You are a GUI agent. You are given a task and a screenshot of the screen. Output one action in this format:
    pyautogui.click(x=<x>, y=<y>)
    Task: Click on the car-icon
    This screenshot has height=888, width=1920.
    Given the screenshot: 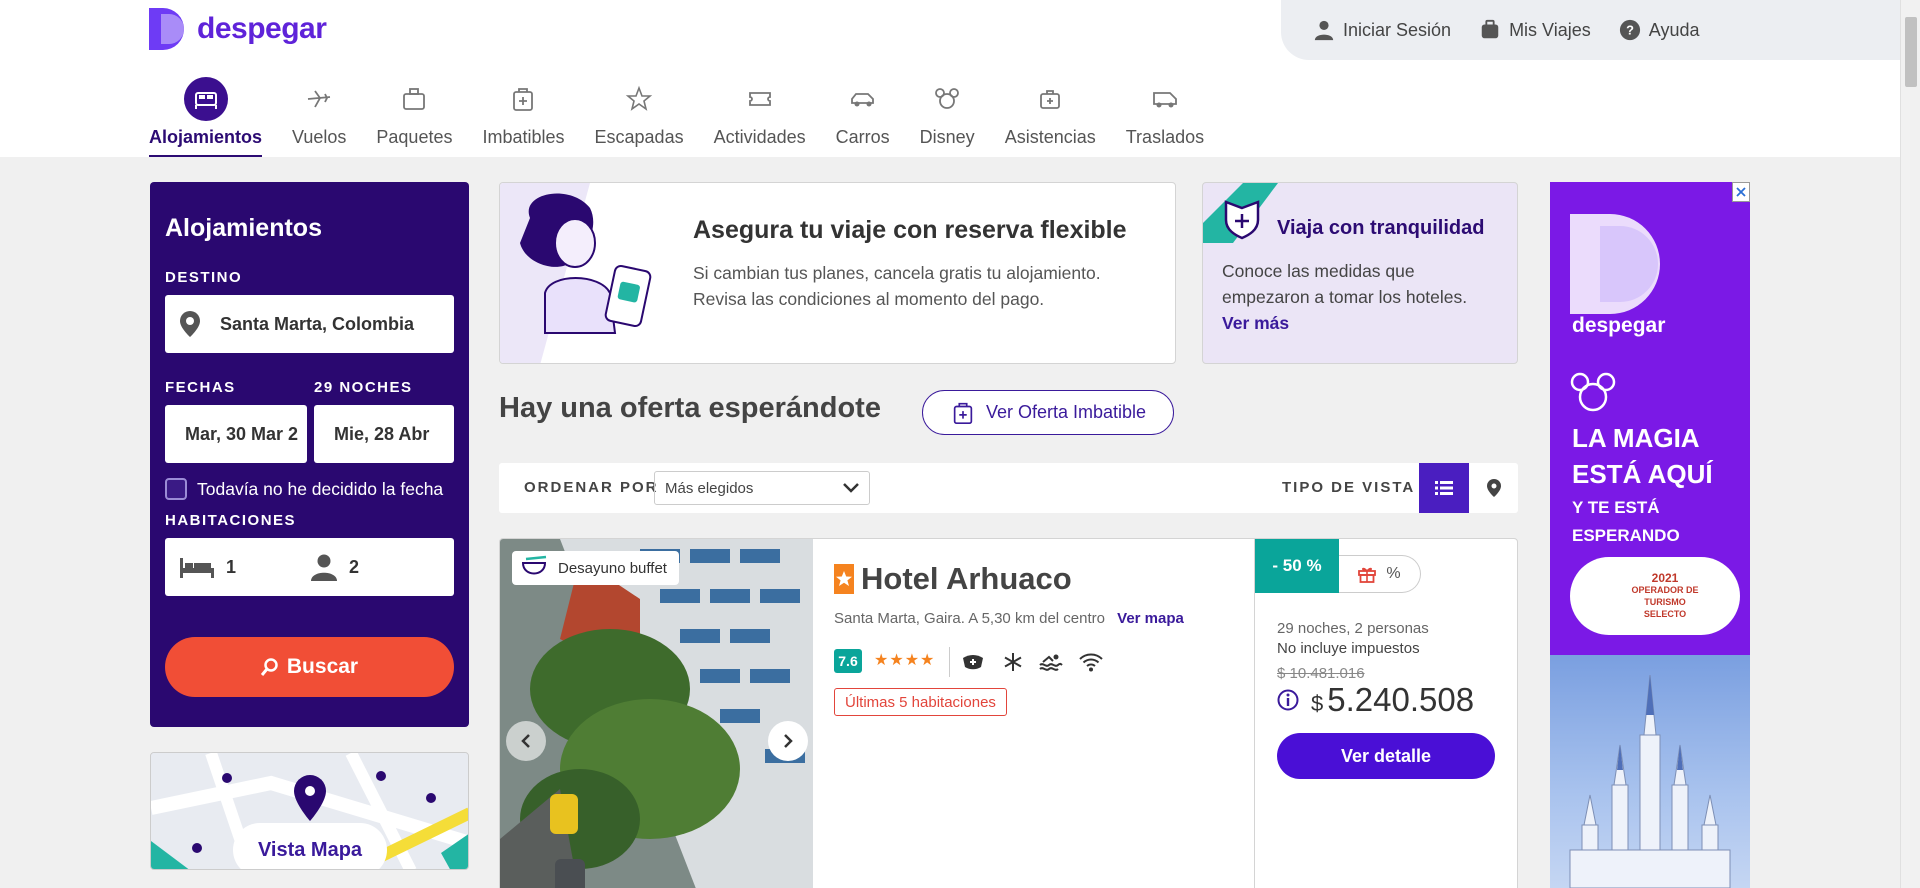 What is the action you would take?
    pyautogui.click(x=863, y=99)
    